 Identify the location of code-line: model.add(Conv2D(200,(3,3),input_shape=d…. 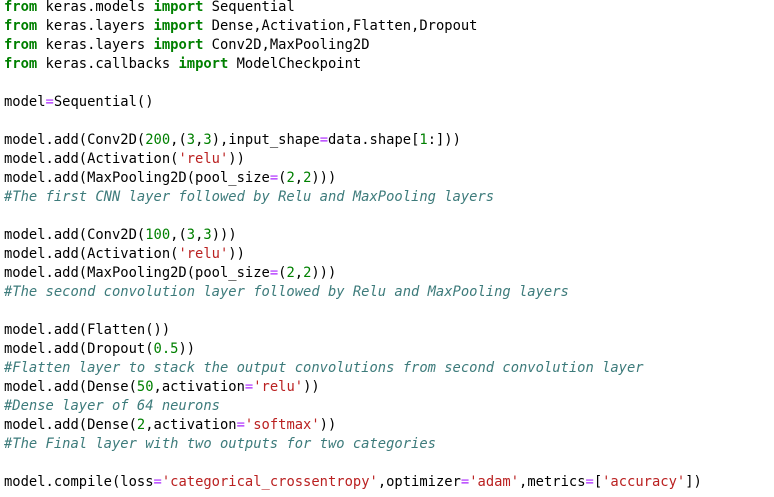
(389, 140).